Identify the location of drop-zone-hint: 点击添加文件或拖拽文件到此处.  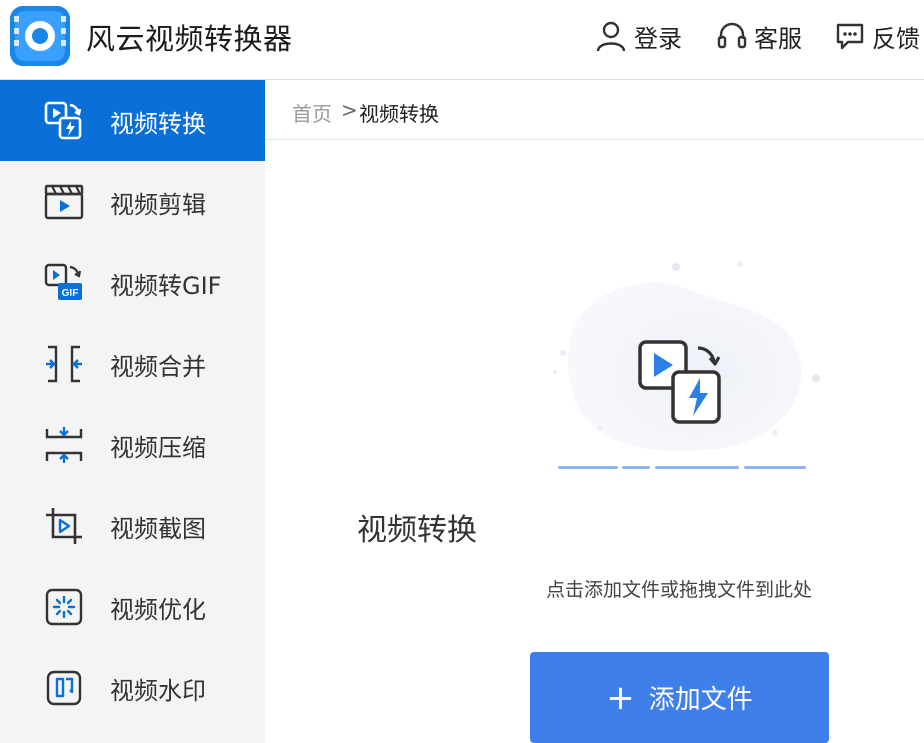
(678, 590).